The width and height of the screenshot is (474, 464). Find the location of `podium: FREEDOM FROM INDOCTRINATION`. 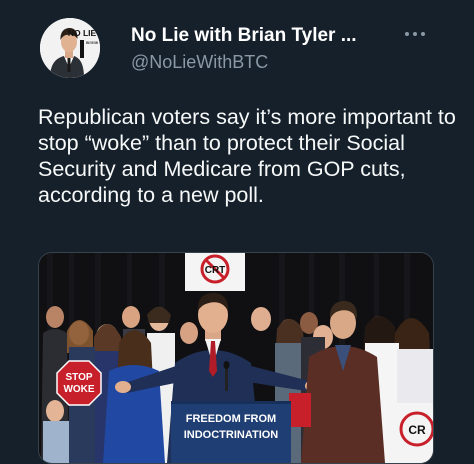

podium: FREEDOM FROM INDOCTRINATION is located at coordinates (231, 432).